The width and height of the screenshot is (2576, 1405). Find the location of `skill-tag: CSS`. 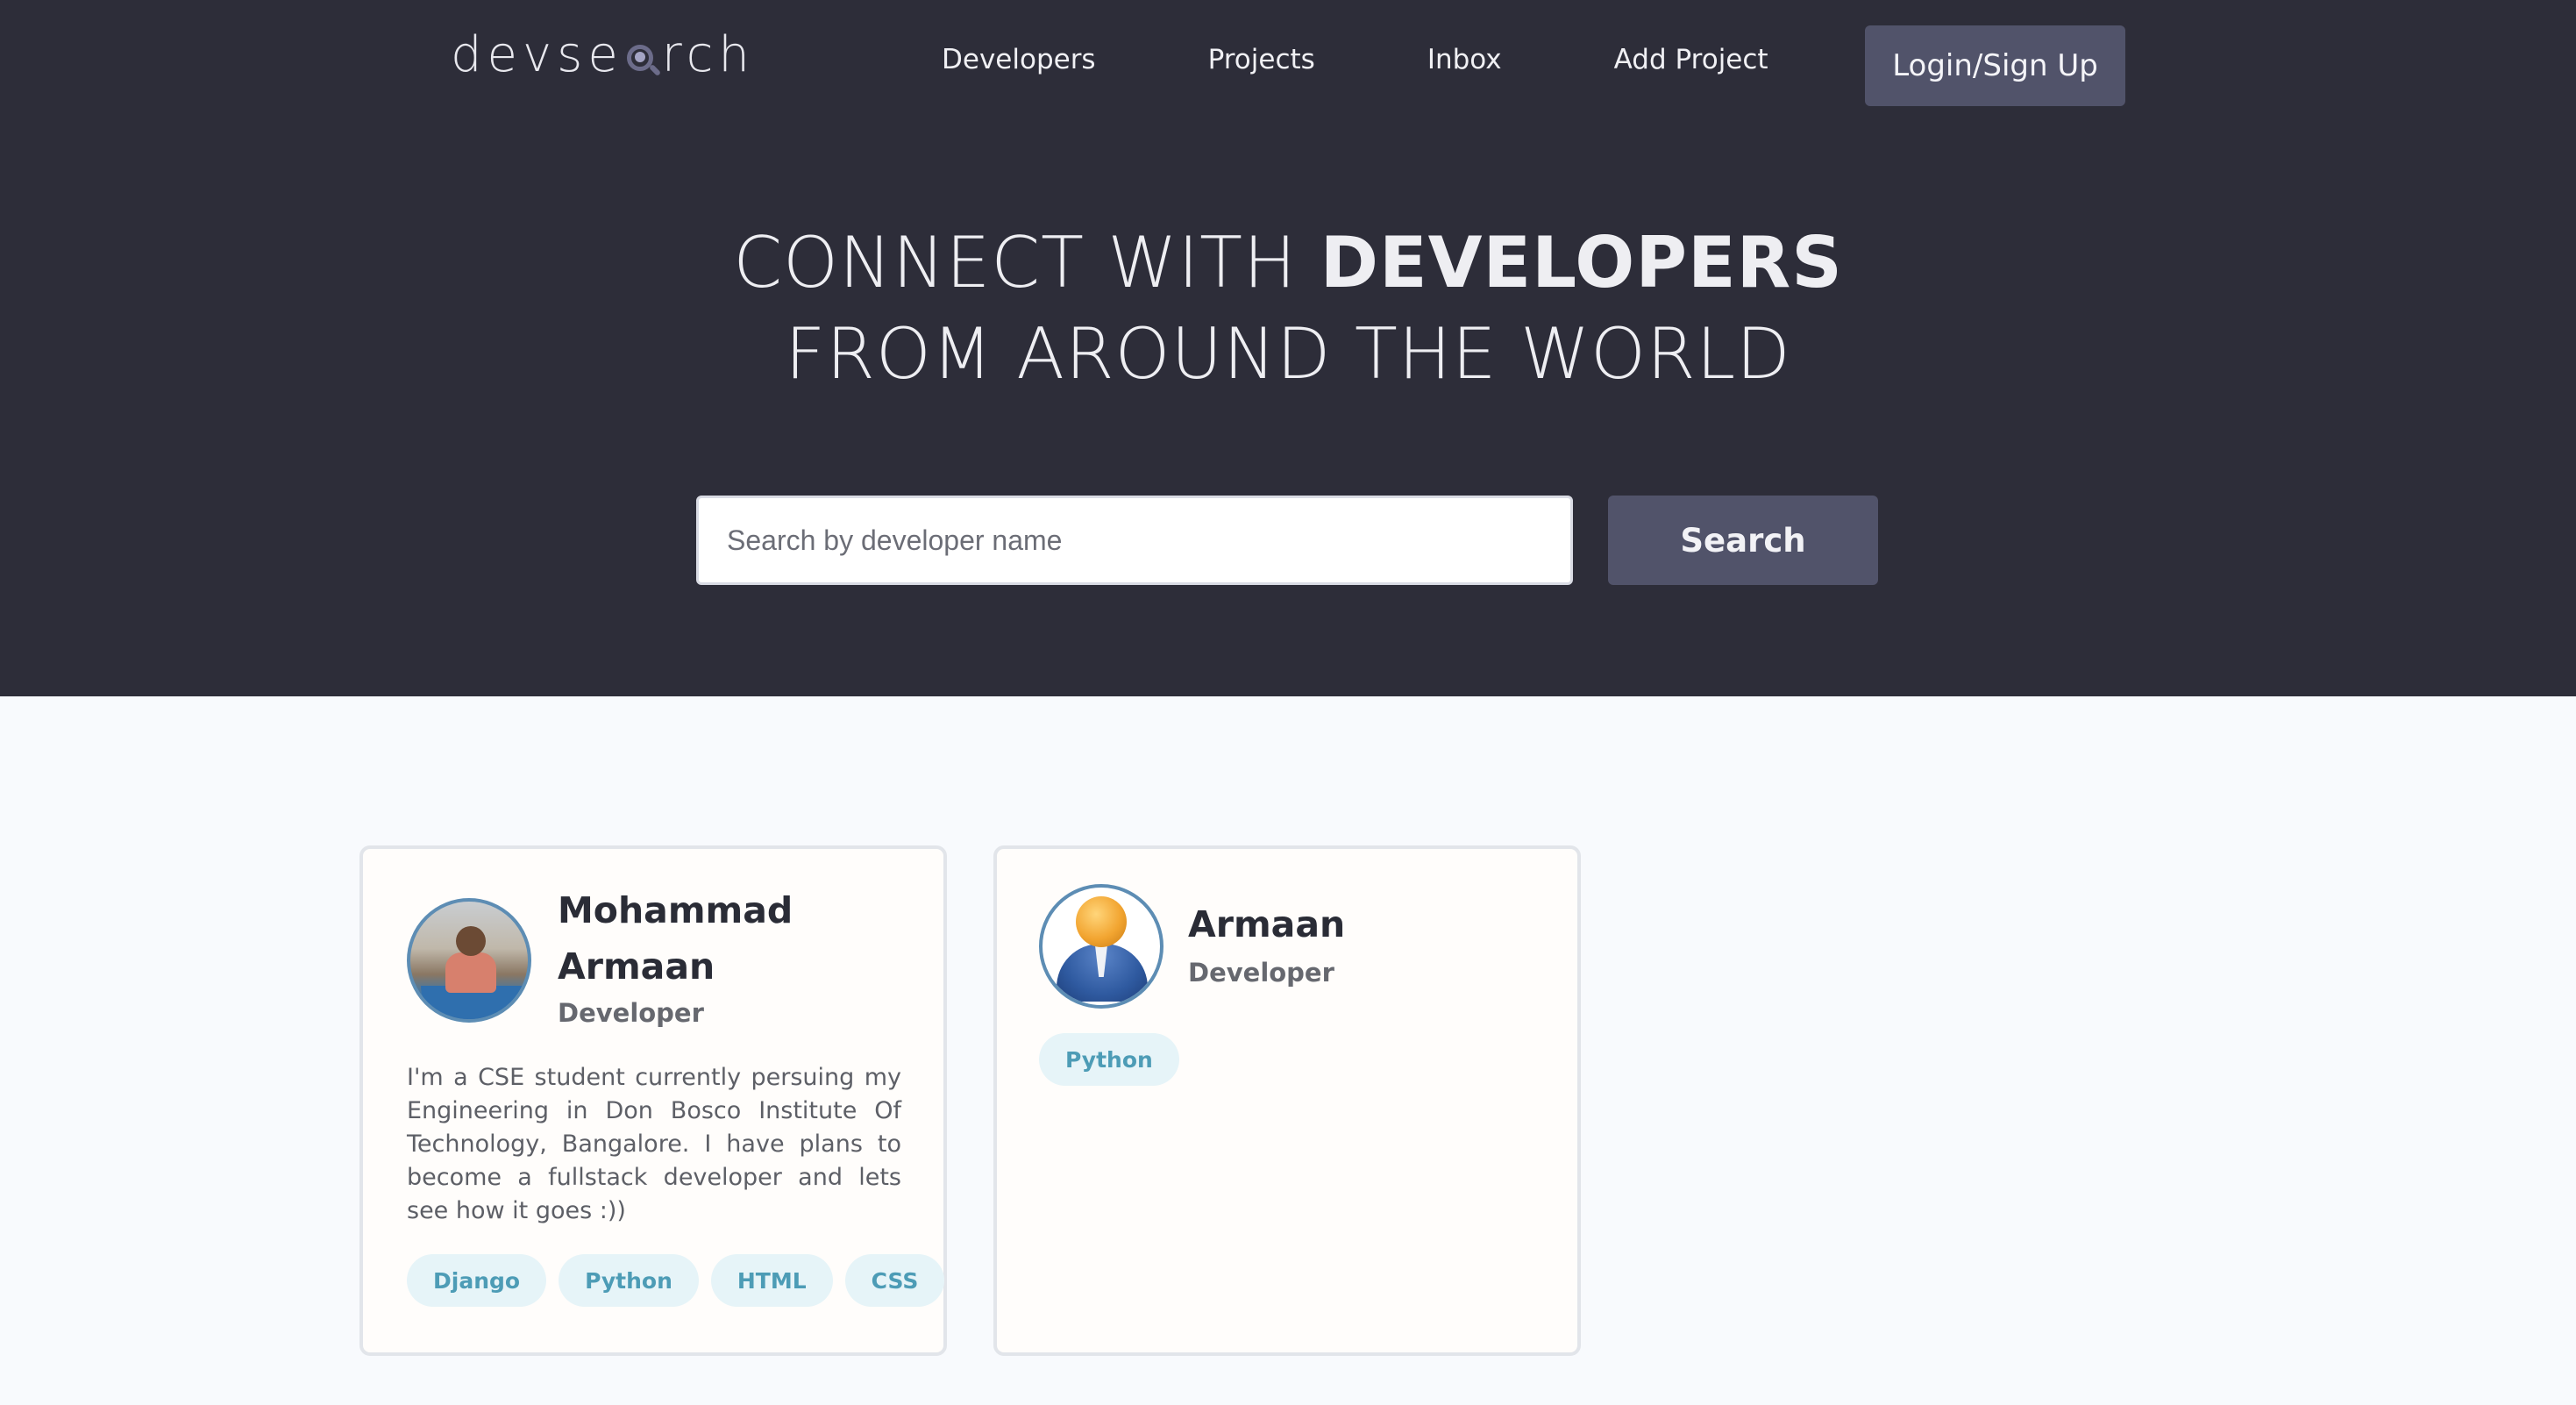

skill-tag: CSS is located at coordinates (894, 1280).